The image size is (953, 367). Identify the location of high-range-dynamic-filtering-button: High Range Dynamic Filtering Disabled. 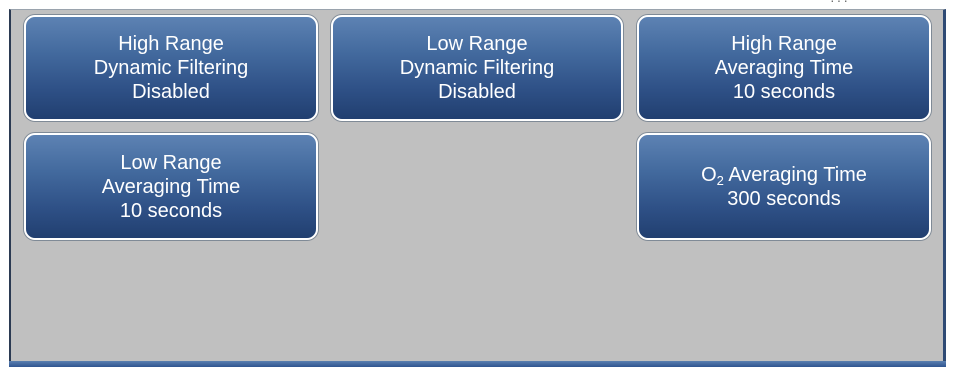
(171, 68).